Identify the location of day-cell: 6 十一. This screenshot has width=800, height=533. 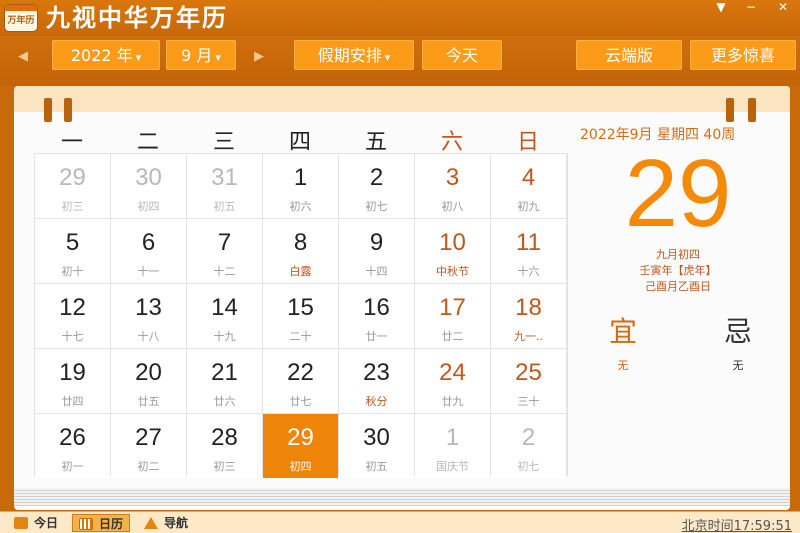
(148, 251).